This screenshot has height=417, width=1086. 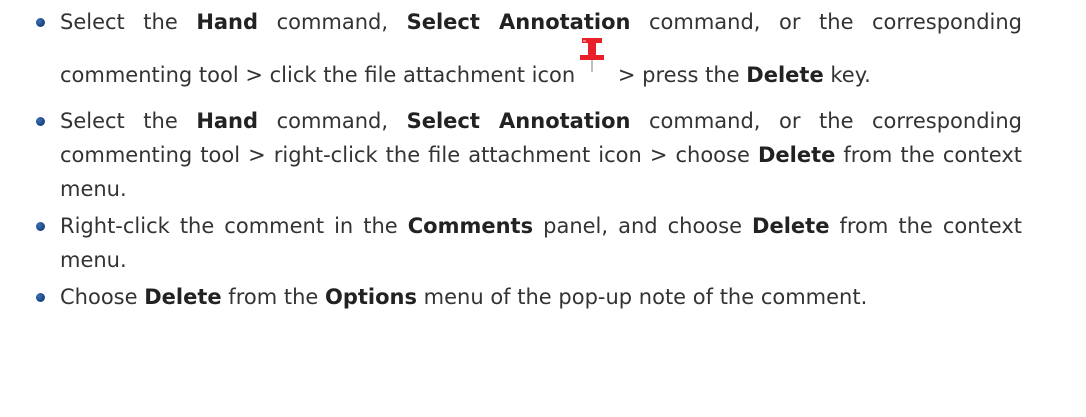 What do you see at coordinates (679, 75) in the screenshot?
I see `item-text: > press the` at bounding box center [679, 75].